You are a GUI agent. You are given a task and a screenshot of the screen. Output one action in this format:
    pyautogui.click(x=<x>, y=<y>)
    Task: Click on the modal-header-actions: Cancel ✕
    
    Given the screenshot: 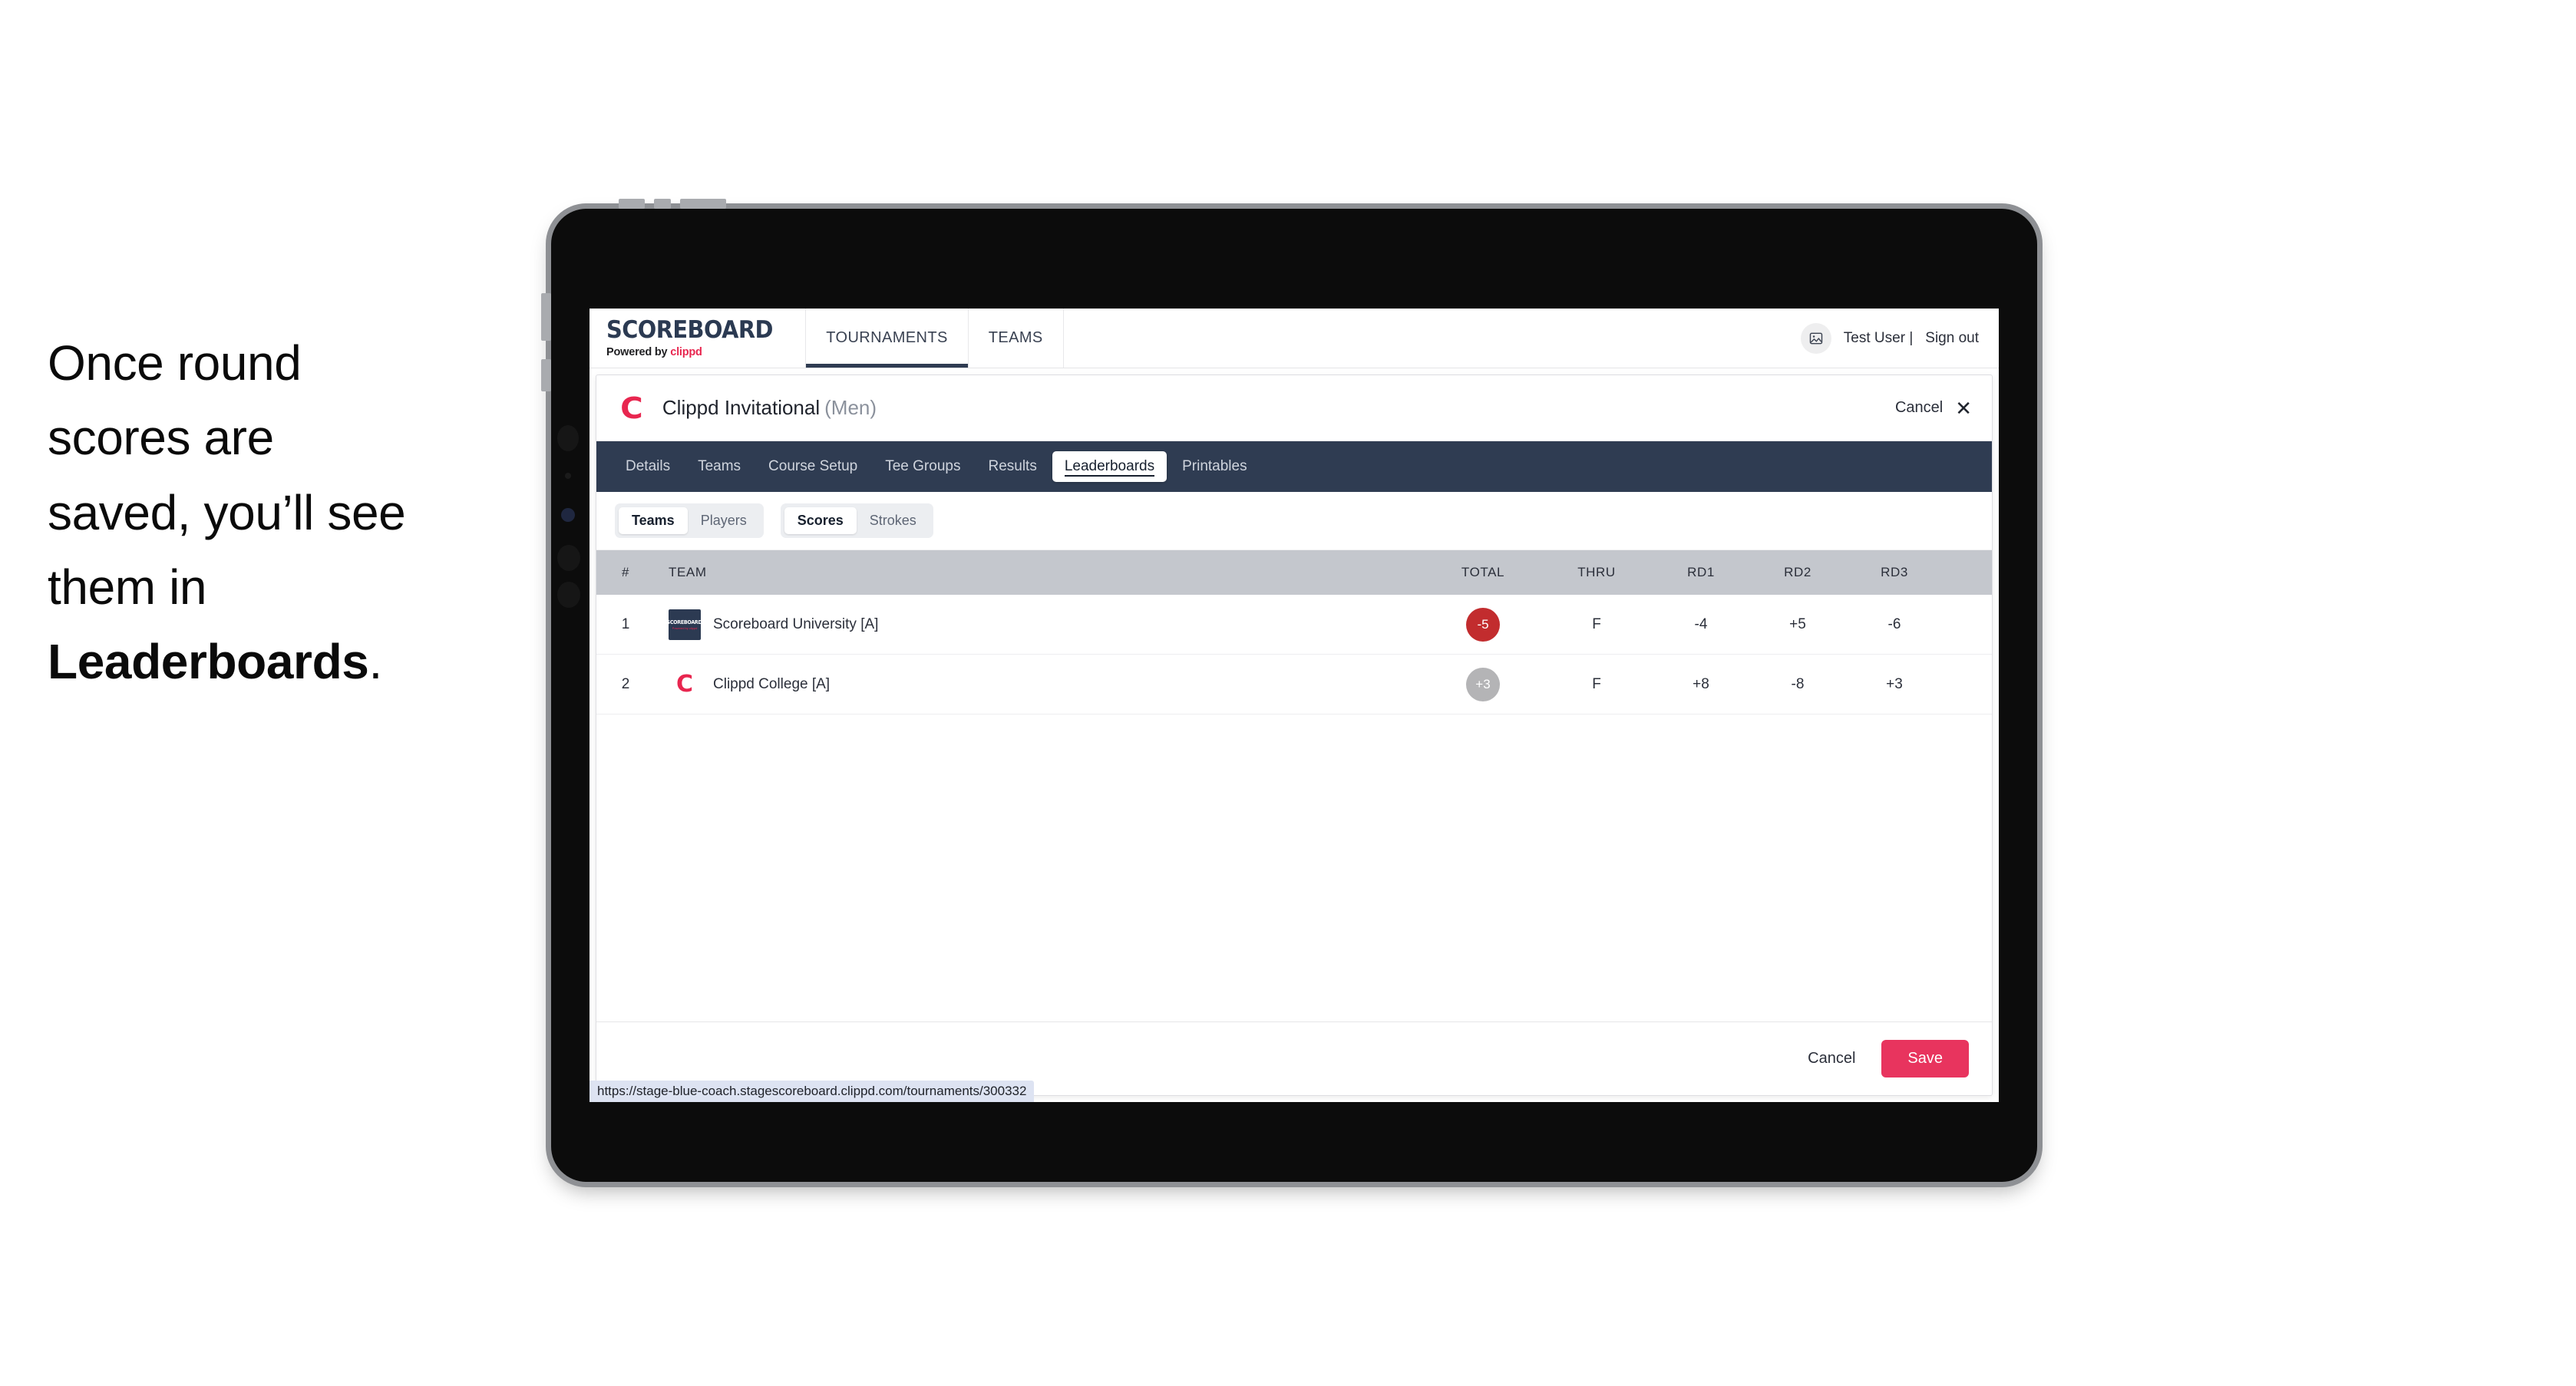 What is the action you would take?
    pyautogui.click(x=1933, y=408)
    